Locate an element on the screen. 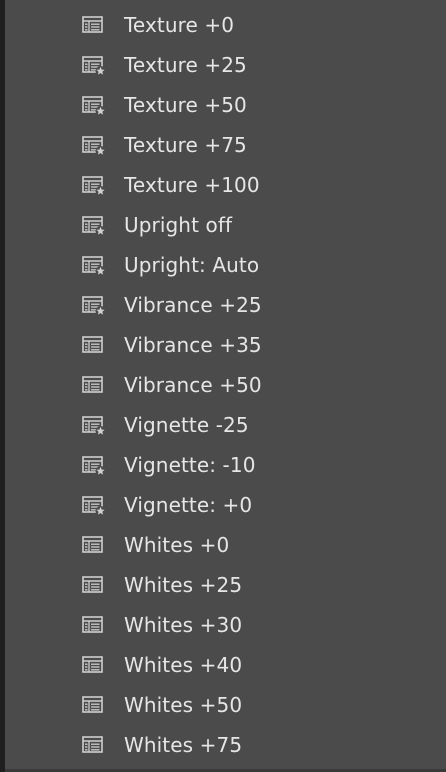 The image size is (446, 772). list-item: Vibrance +25 is located at coordinates (225, 305).